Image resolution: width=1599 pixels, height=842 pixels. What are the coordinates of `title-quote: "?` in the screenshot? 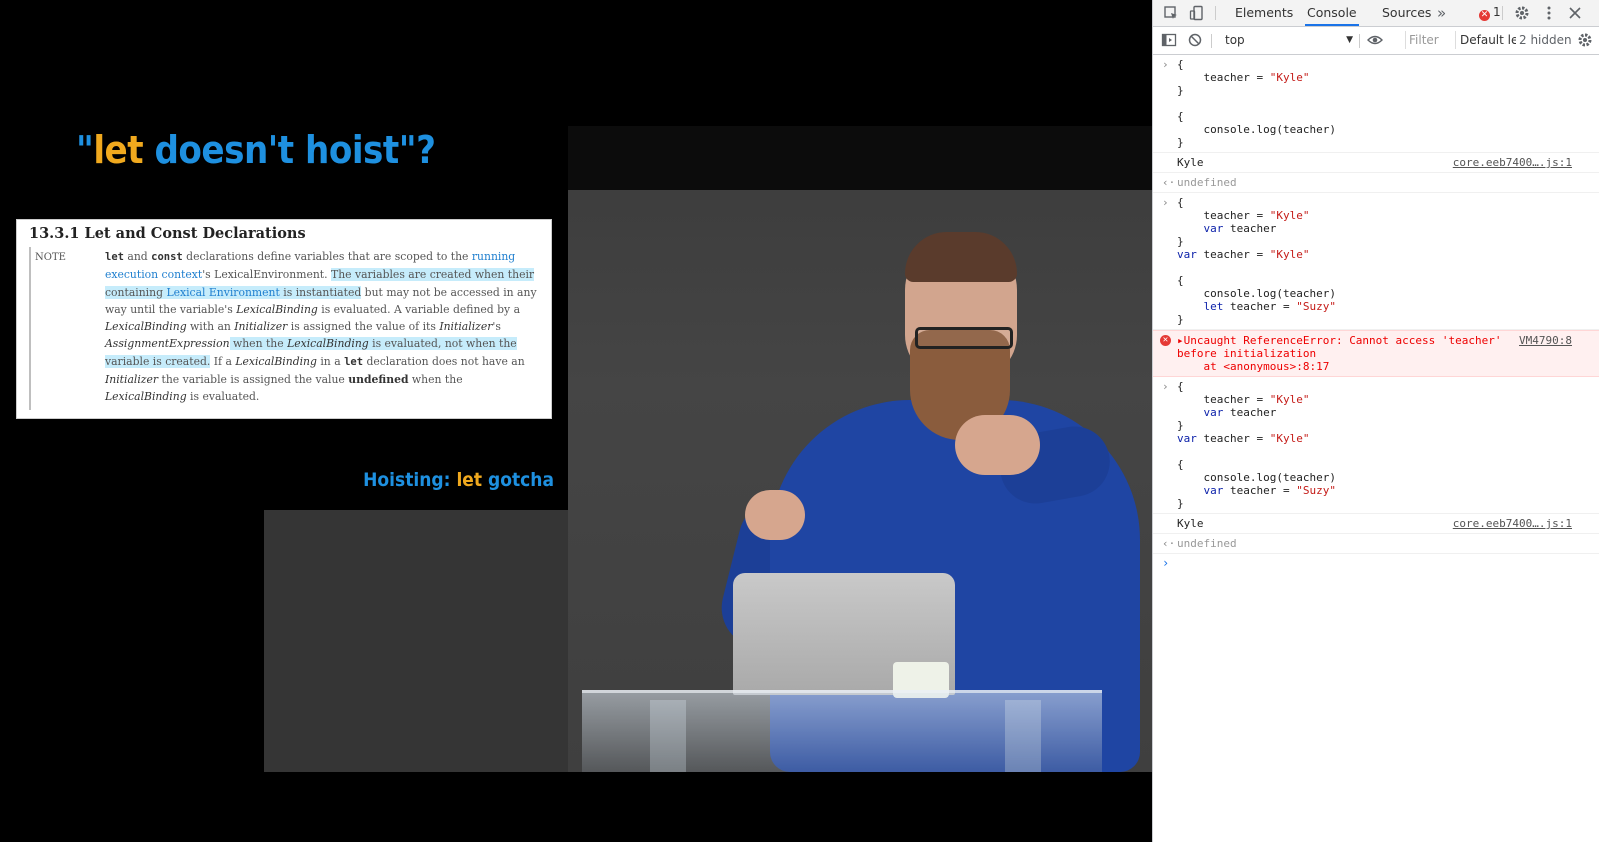 It's located at (417, 150).